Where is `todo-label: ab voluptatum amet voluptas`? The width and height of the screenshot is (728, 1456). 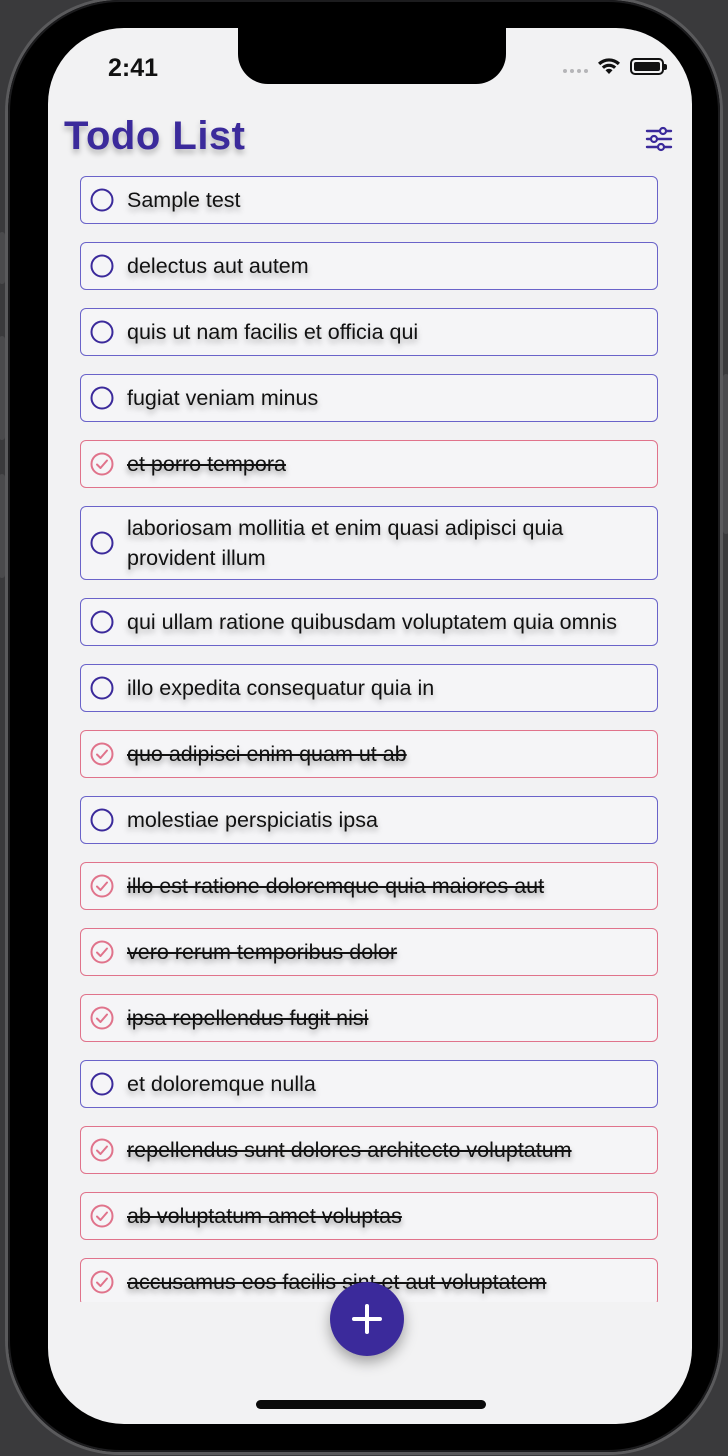 todo-label: ab voluptatum amet voluptas is located at coordinates (264, 1216).